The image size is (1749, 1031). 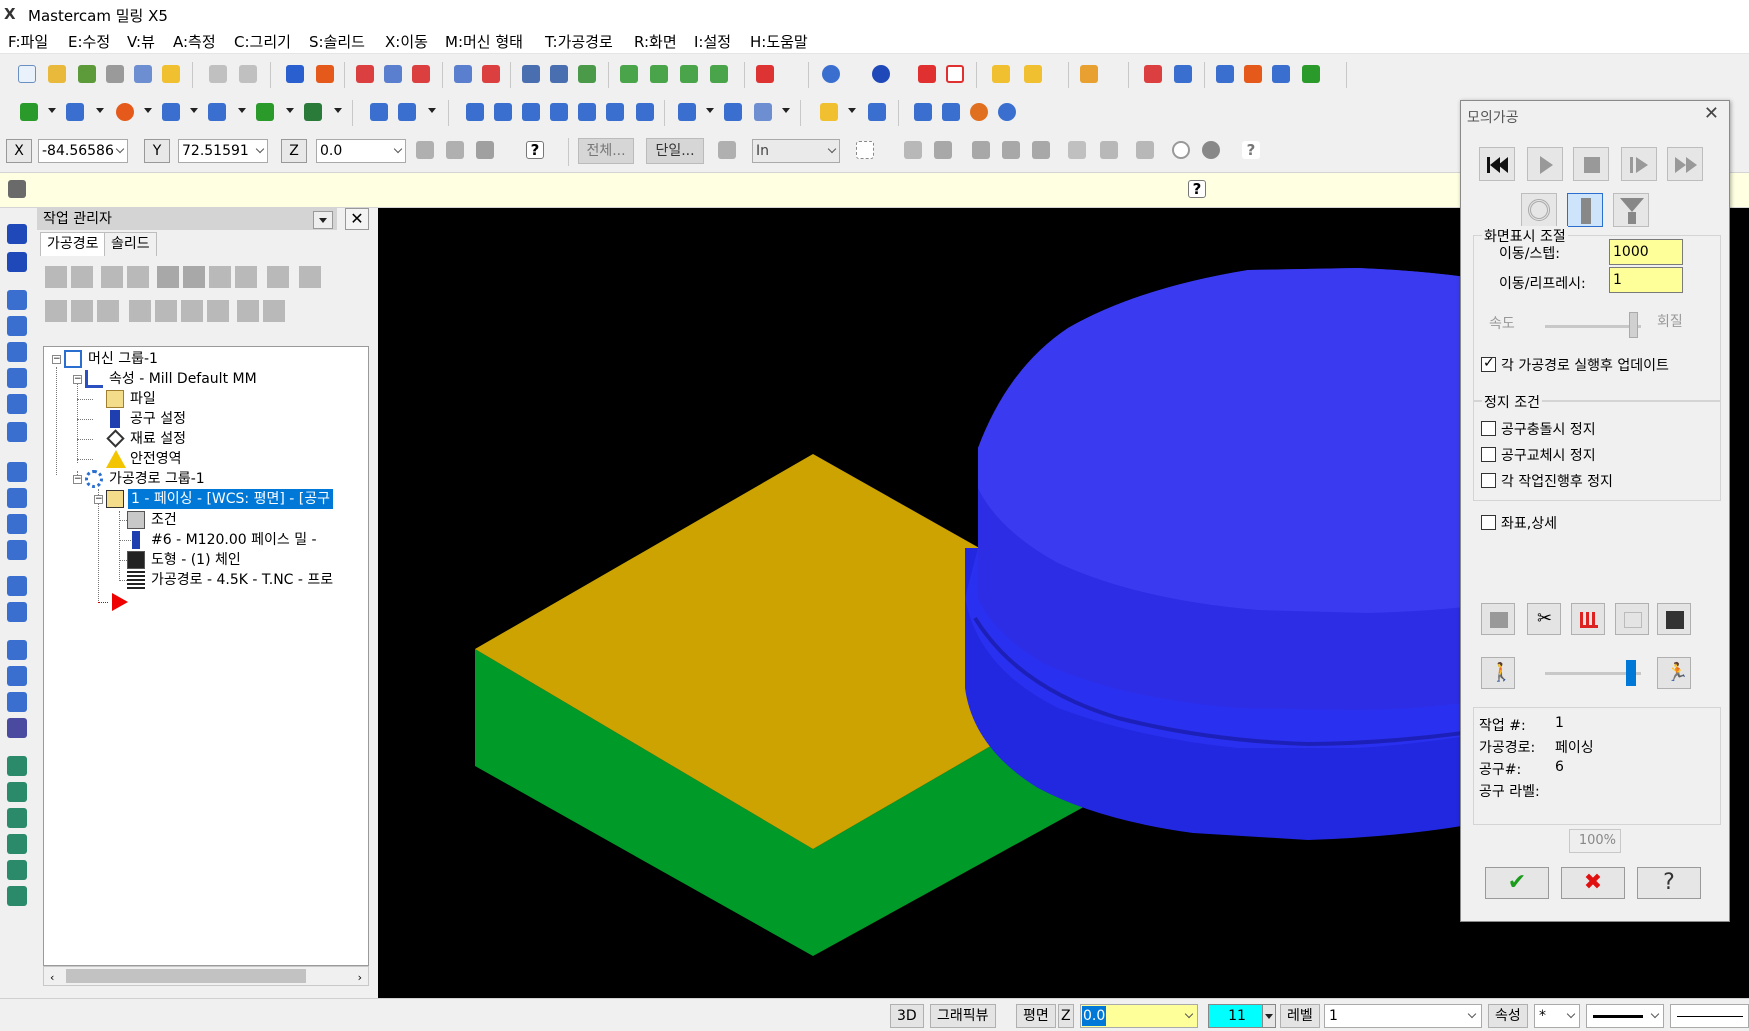 I want to click on zoom-out-icon, so click(x=491, y=75).